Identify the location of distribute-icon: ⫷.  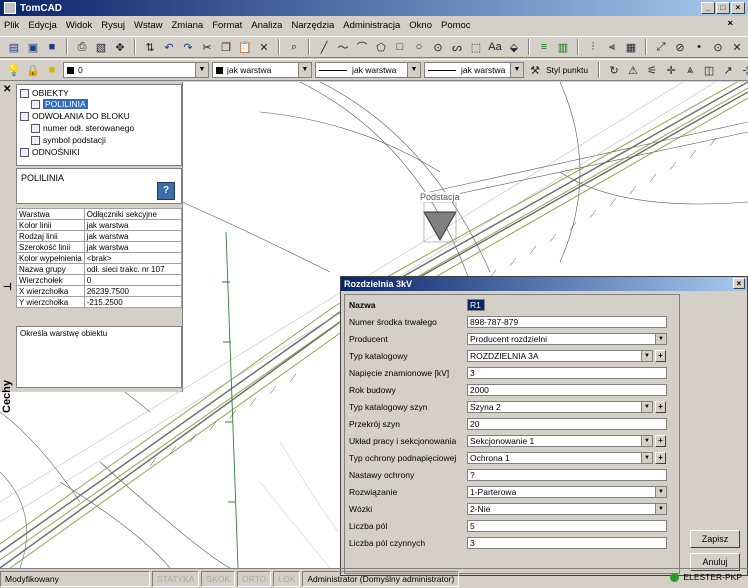
(612, 47).